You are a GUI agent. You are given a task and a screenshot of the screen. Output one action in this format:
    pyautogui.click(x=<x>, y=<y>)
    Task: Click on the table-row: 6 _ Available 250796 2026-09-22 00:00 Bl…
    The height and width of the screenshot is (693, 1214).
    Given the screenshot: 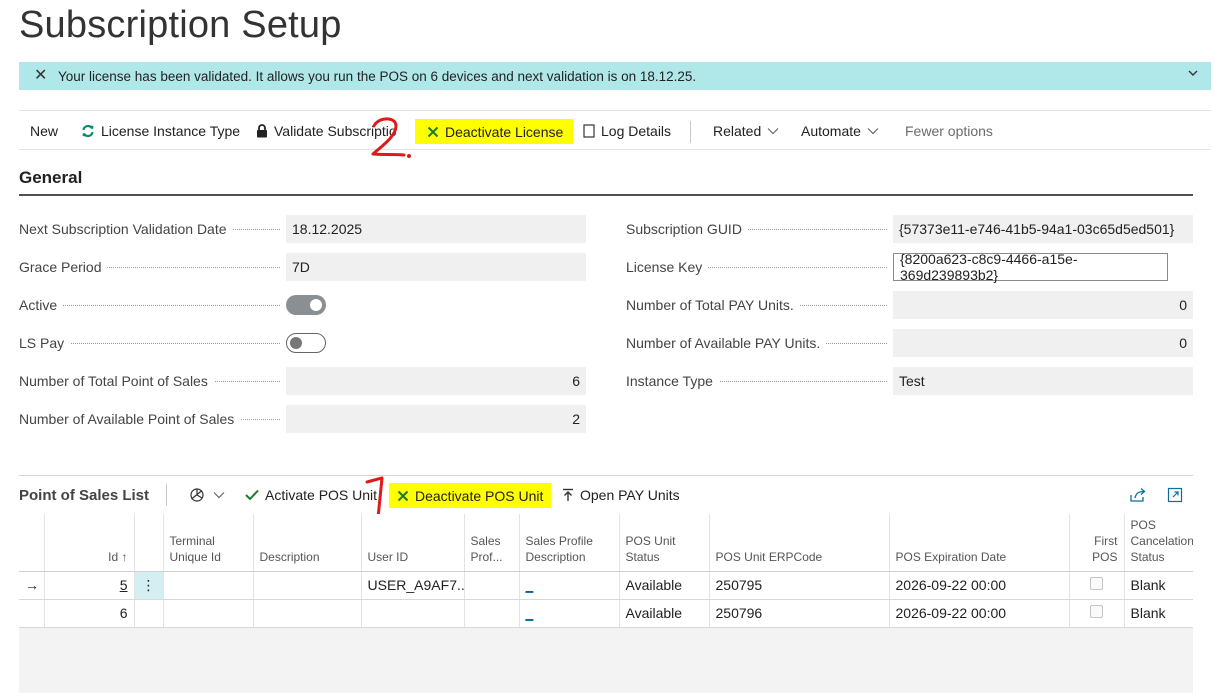 What is the action you would take?
    pyautogui.click(x=606, y=613)
    